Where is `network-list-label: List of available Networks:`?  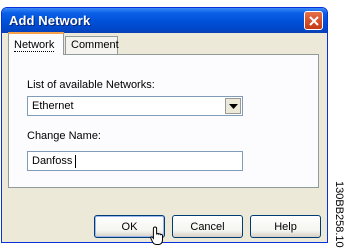 network-list-label: List of available Networks: is located at coordinates (91, 85).